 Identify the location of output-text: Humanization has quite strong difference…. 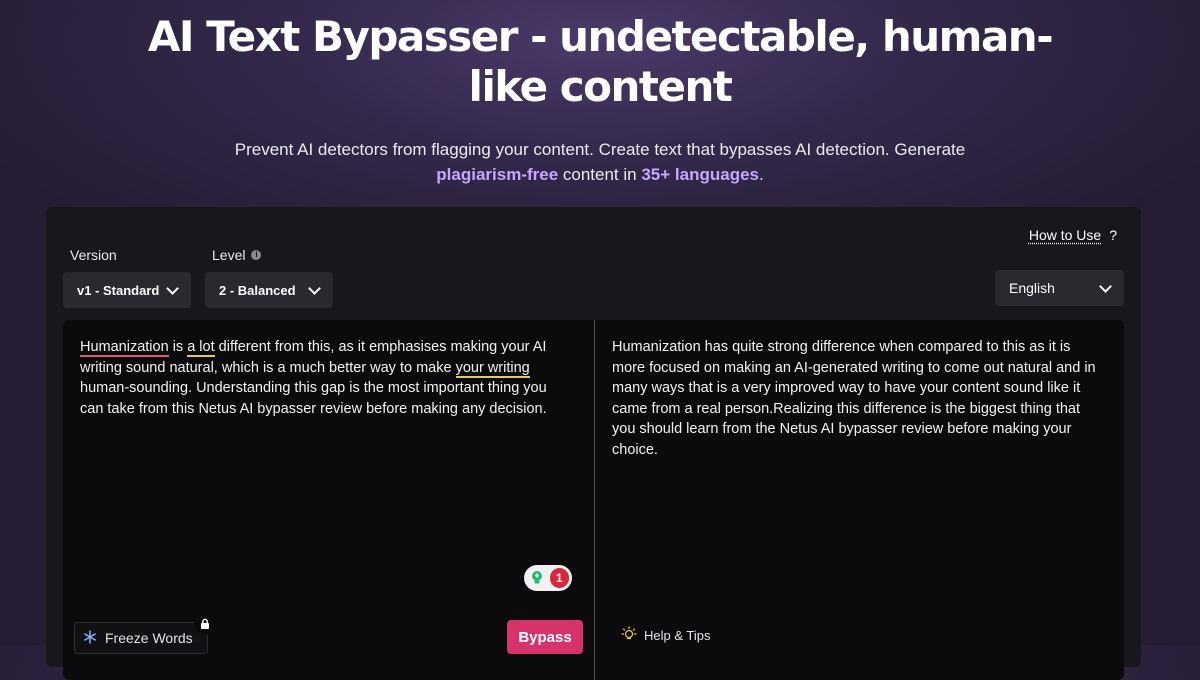
(854, 398).